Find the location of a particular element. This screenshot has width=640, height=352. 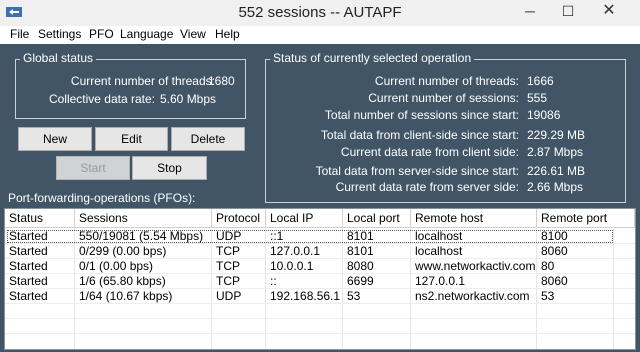

cell-local-ip: 127.0.0.1 is located at coordinates (295, 251).